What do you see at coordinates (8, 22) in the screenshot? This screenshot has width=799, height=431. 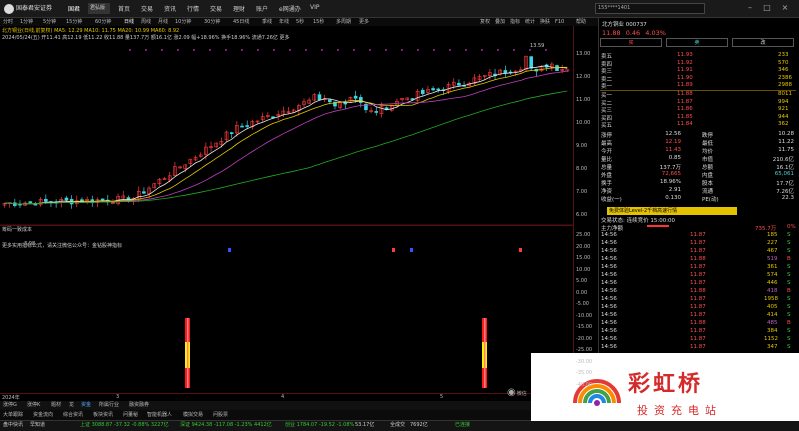 I see `period-item: 分时` at bounding box center [8, 22].